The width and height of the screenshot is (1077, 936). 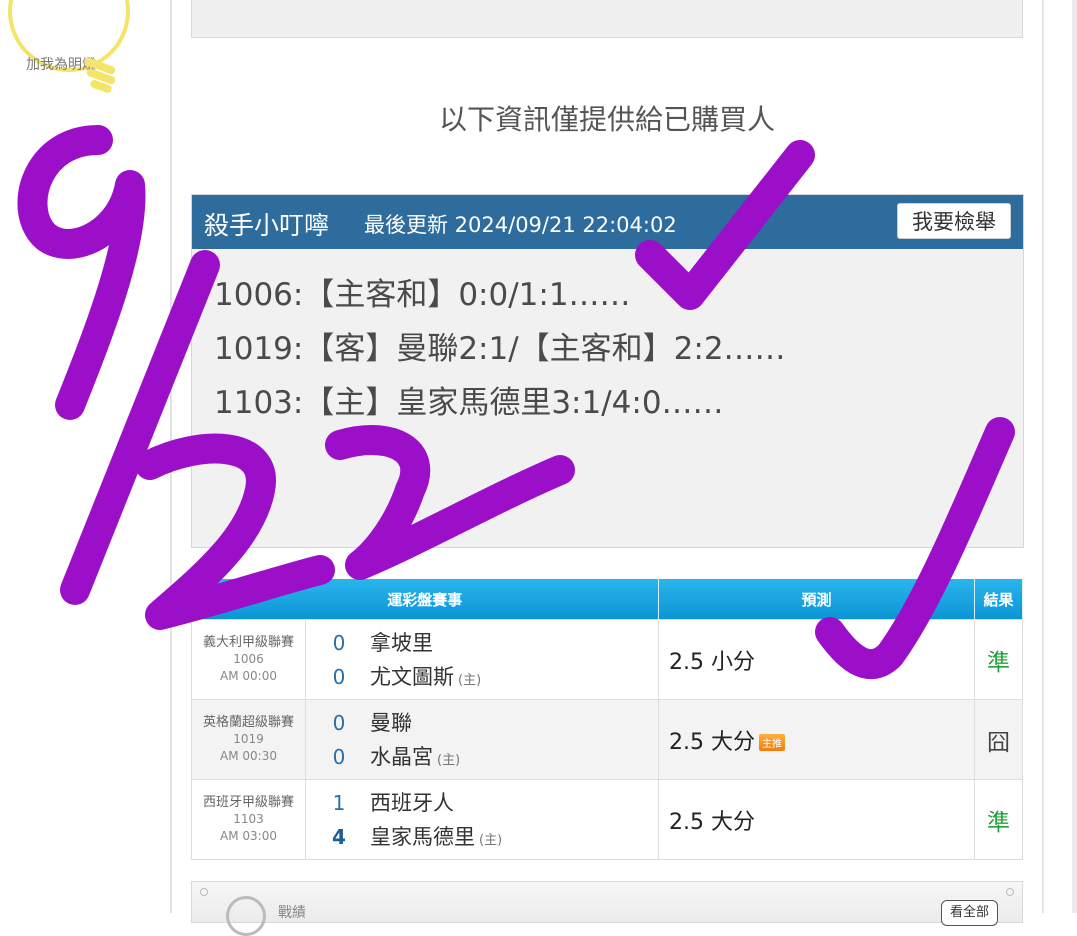 I want to click on league-cell: 義大利甲級聯賽 1006 AM 00:00, so click(x=248, y=659).